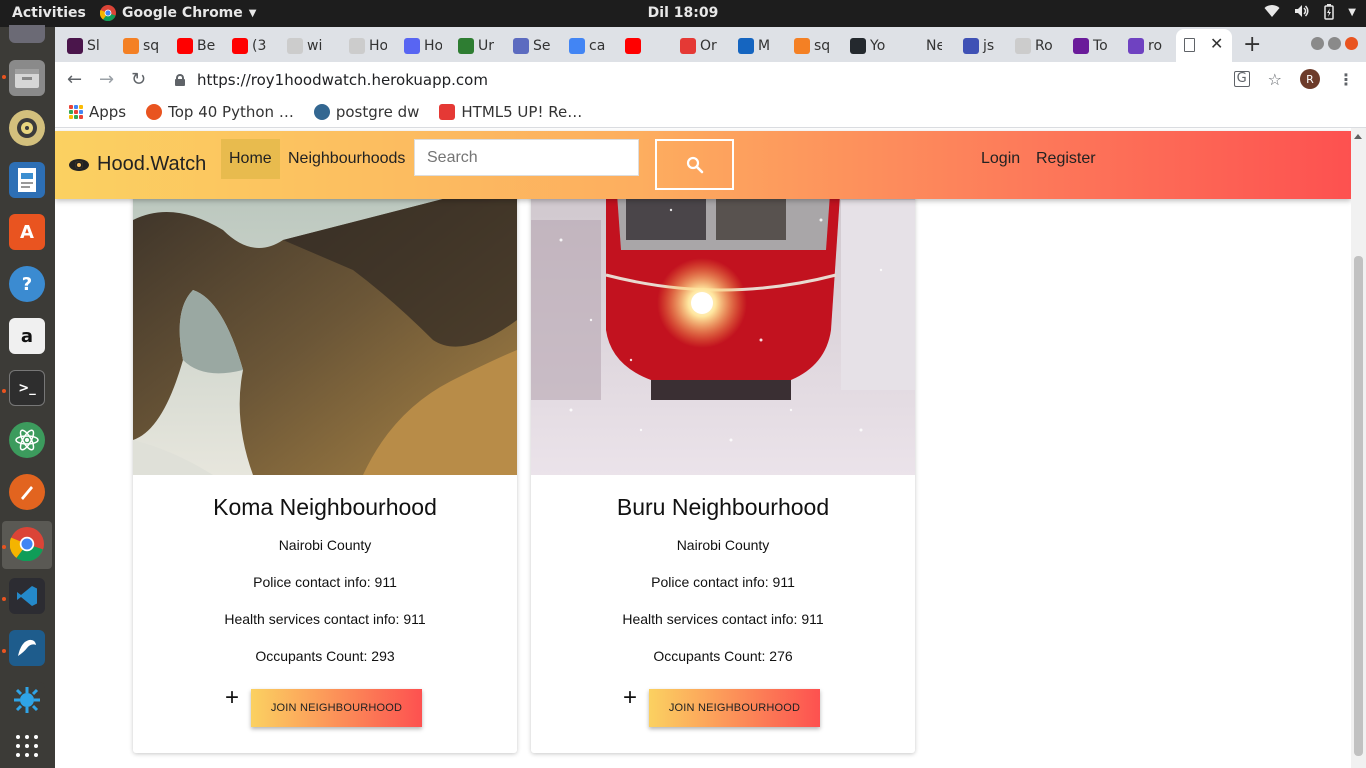 The image size is (1366, 768). What do you see at coordinates (85, 46) in the screenshot?
I see `browser-tab: Sl` at bounding box center [85, 46].